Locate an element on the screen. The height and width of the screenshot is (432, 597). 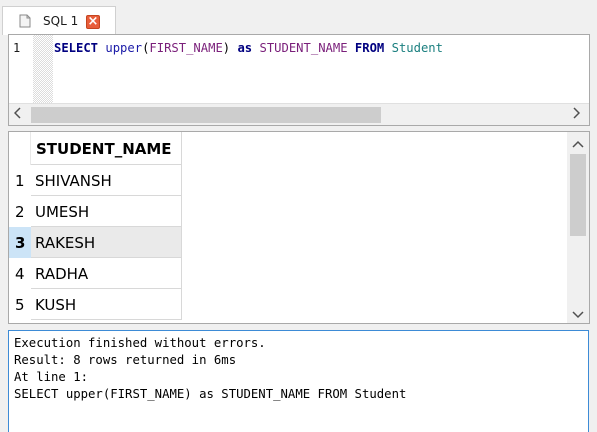
cell-value: SHIVANSH is located at coordinates (73, 181).